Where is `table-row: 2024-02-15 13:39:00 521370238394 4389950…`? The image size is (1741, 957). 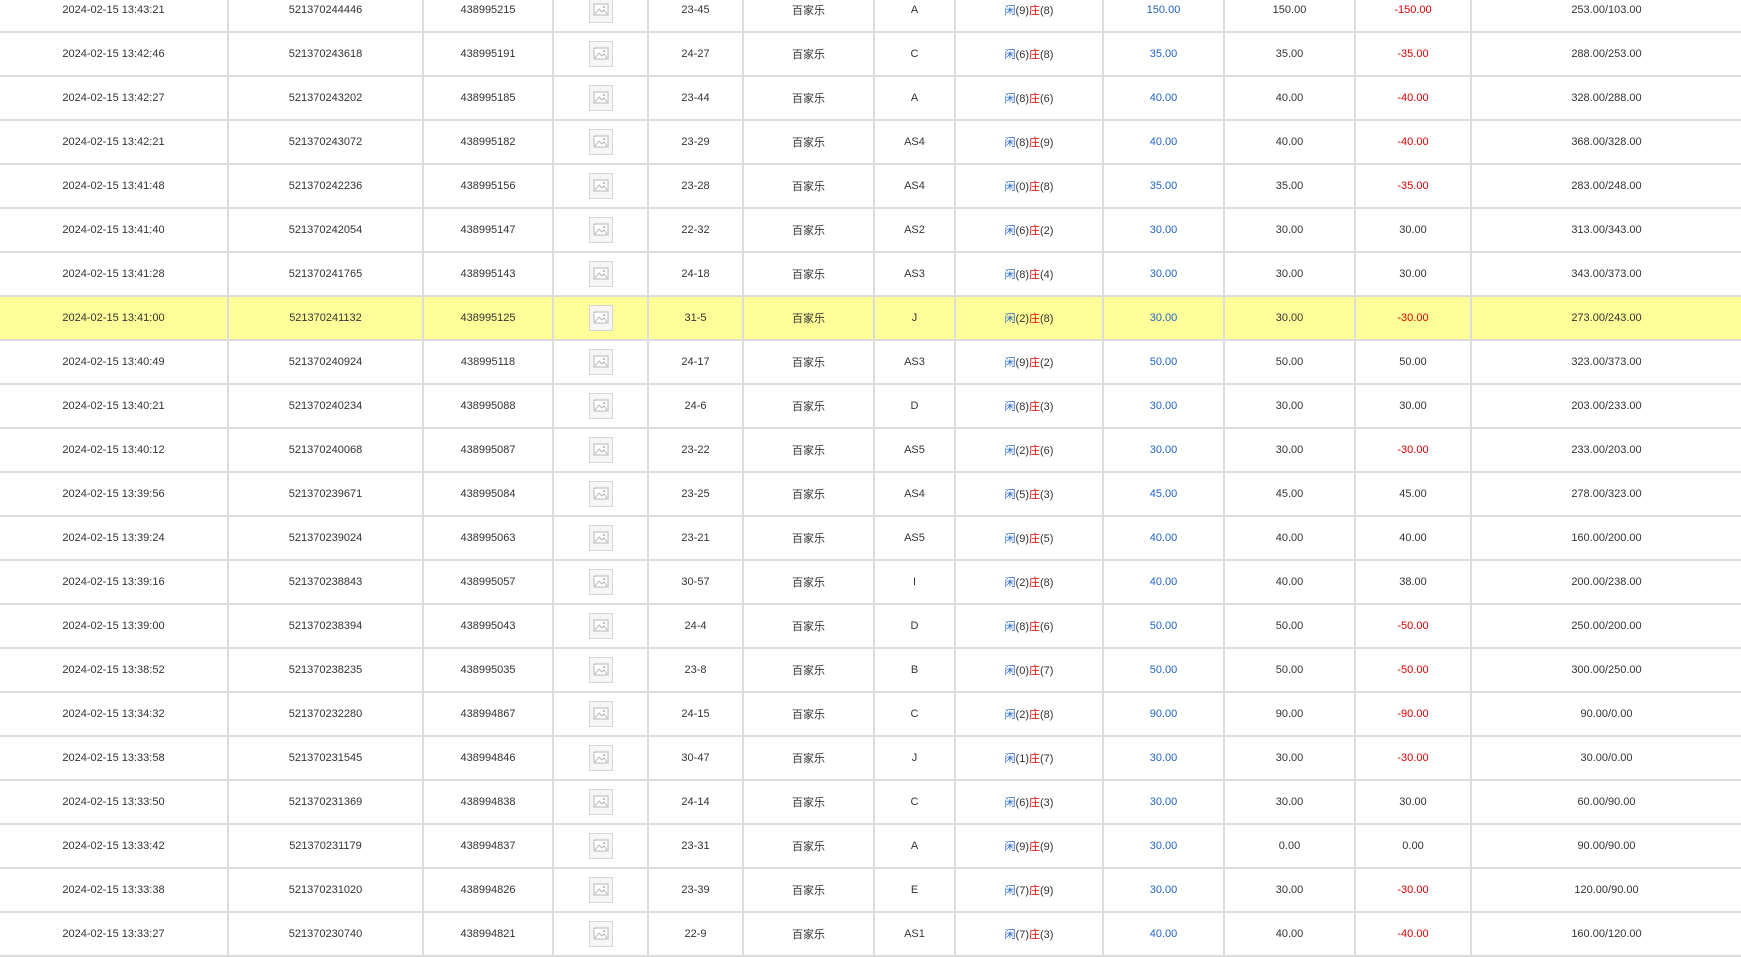
table-row: 2024-02-15 13:39:00 521370238394 4389950… is located at coordinates (870, 626).